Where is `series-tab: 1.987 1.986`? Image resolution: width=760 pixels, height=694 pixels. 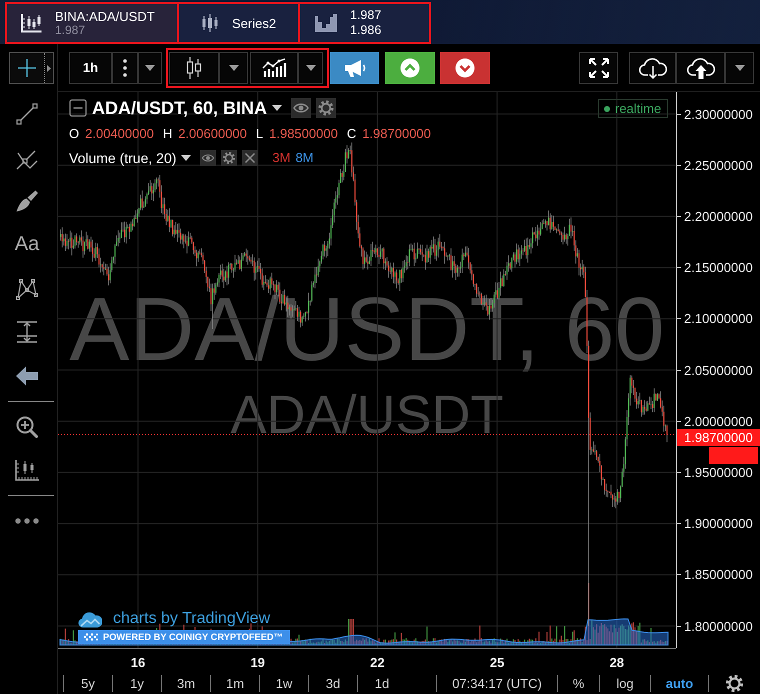 series-tab: 1.987 1.986 is located at coordinates (364, 23).